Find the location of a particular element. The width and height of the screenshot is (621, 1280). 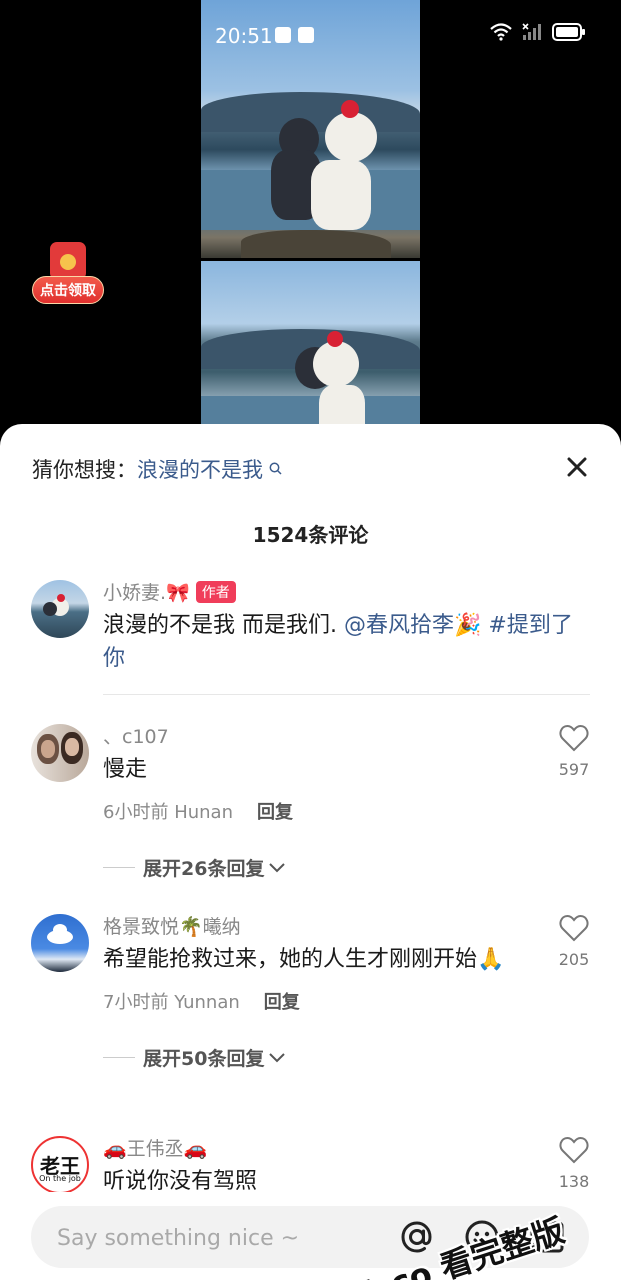

search-suggestion-prefix: 猜你想搜： is located at coordinates (84, 470).